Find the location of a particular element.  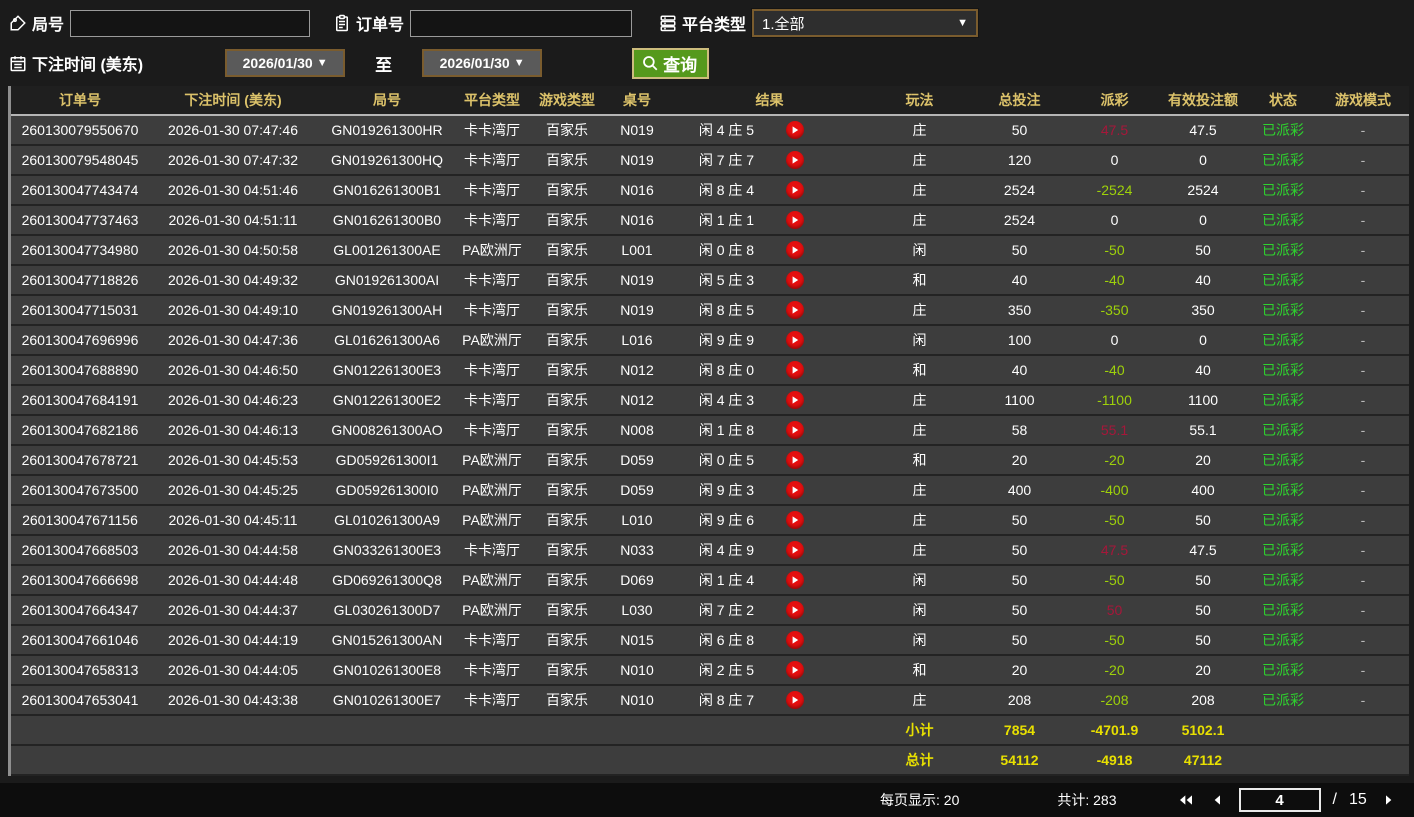

chevron-down-icon: ▼ is located at coordinates (963, 23).